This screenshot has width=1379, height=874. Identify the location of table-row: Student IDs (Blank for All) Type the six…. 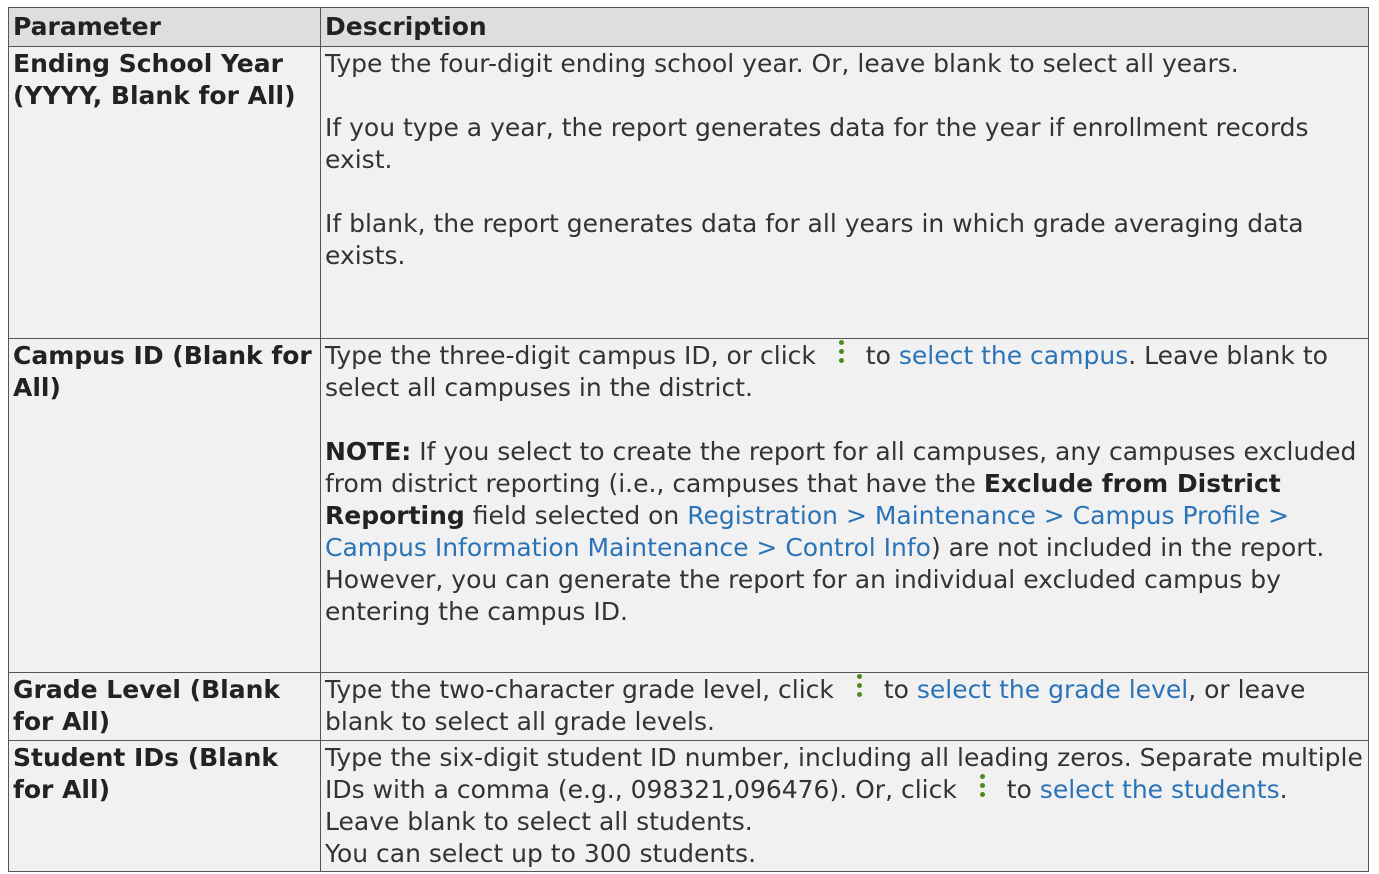
(688, 806).